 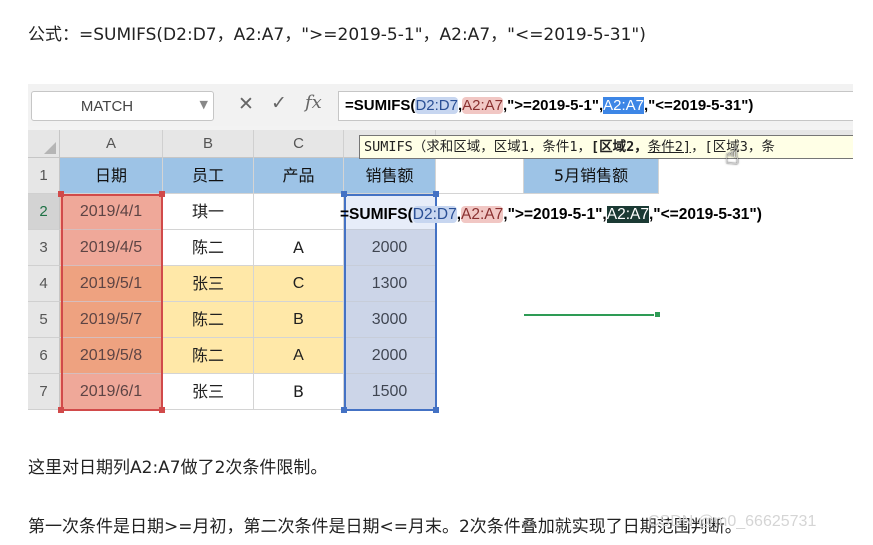 What do you see at coordinates (208, 176) in the screenshot?
I see `header-cell-employee: 员工` at bounding box center [208, 176].